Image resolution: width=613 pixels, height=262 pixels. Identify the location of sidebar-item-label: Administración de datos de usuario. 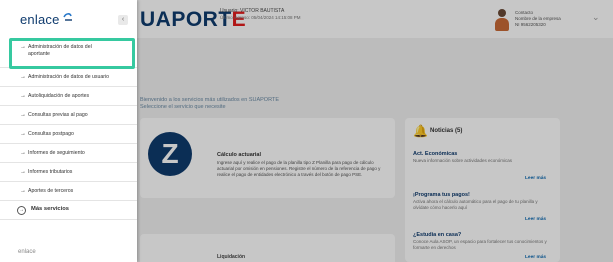
(69, 76).